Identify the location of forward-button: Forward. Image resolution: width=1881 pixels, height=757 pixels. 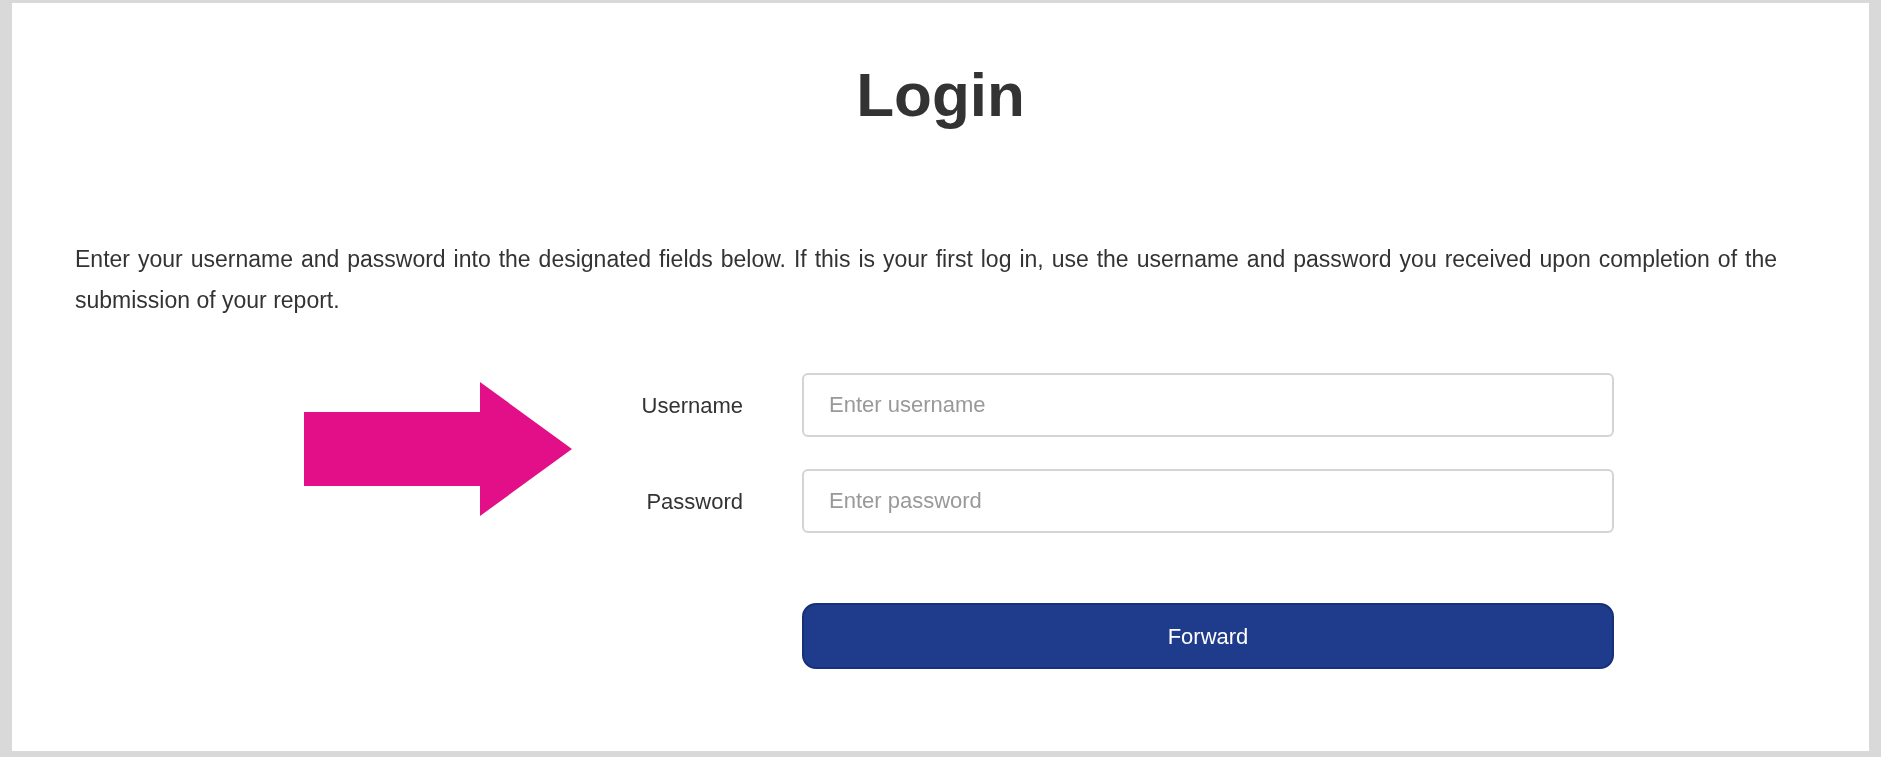
(1208, 636).